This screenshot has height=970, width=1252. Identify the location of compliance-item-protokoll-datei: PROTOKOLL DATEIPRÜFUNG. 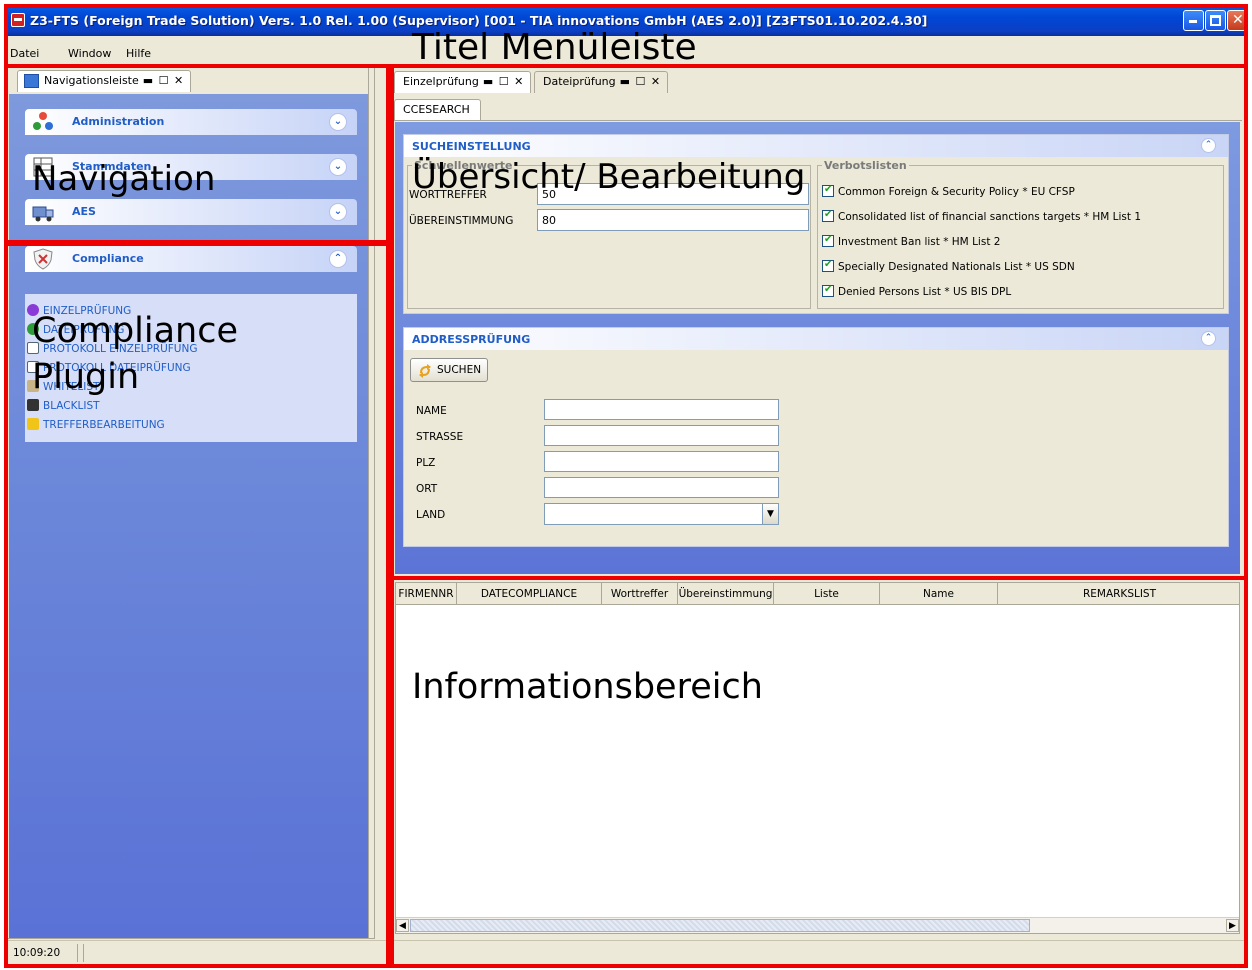
(109, 369).